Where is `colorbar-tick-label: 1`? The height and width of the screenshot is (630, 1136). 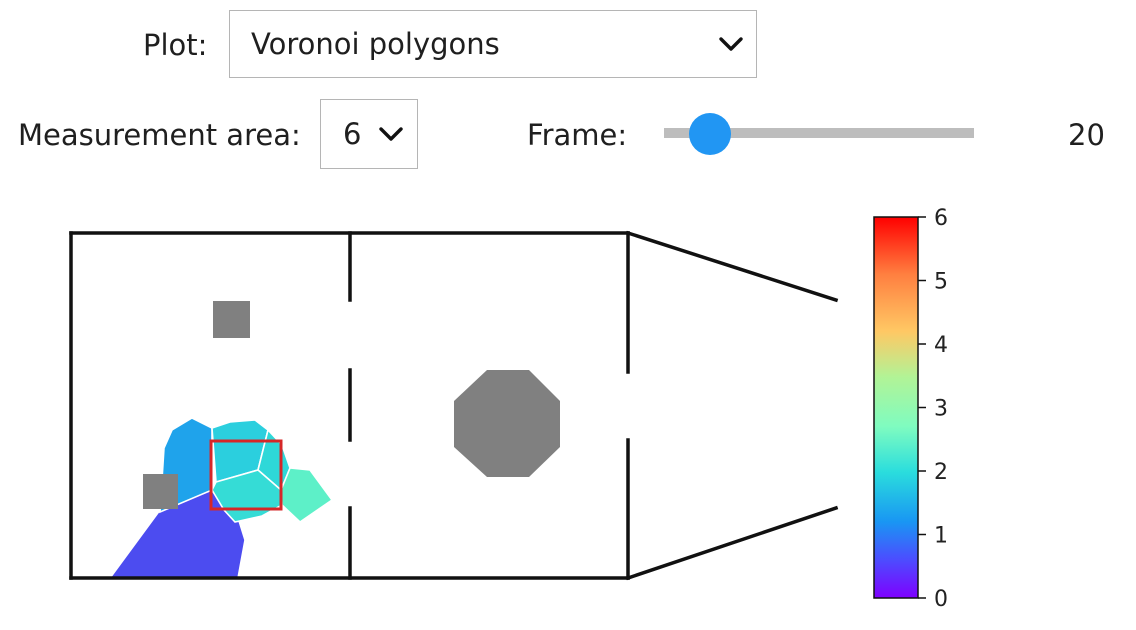 colorbar-tick-label: 1 is located at coordinates (941, 536).